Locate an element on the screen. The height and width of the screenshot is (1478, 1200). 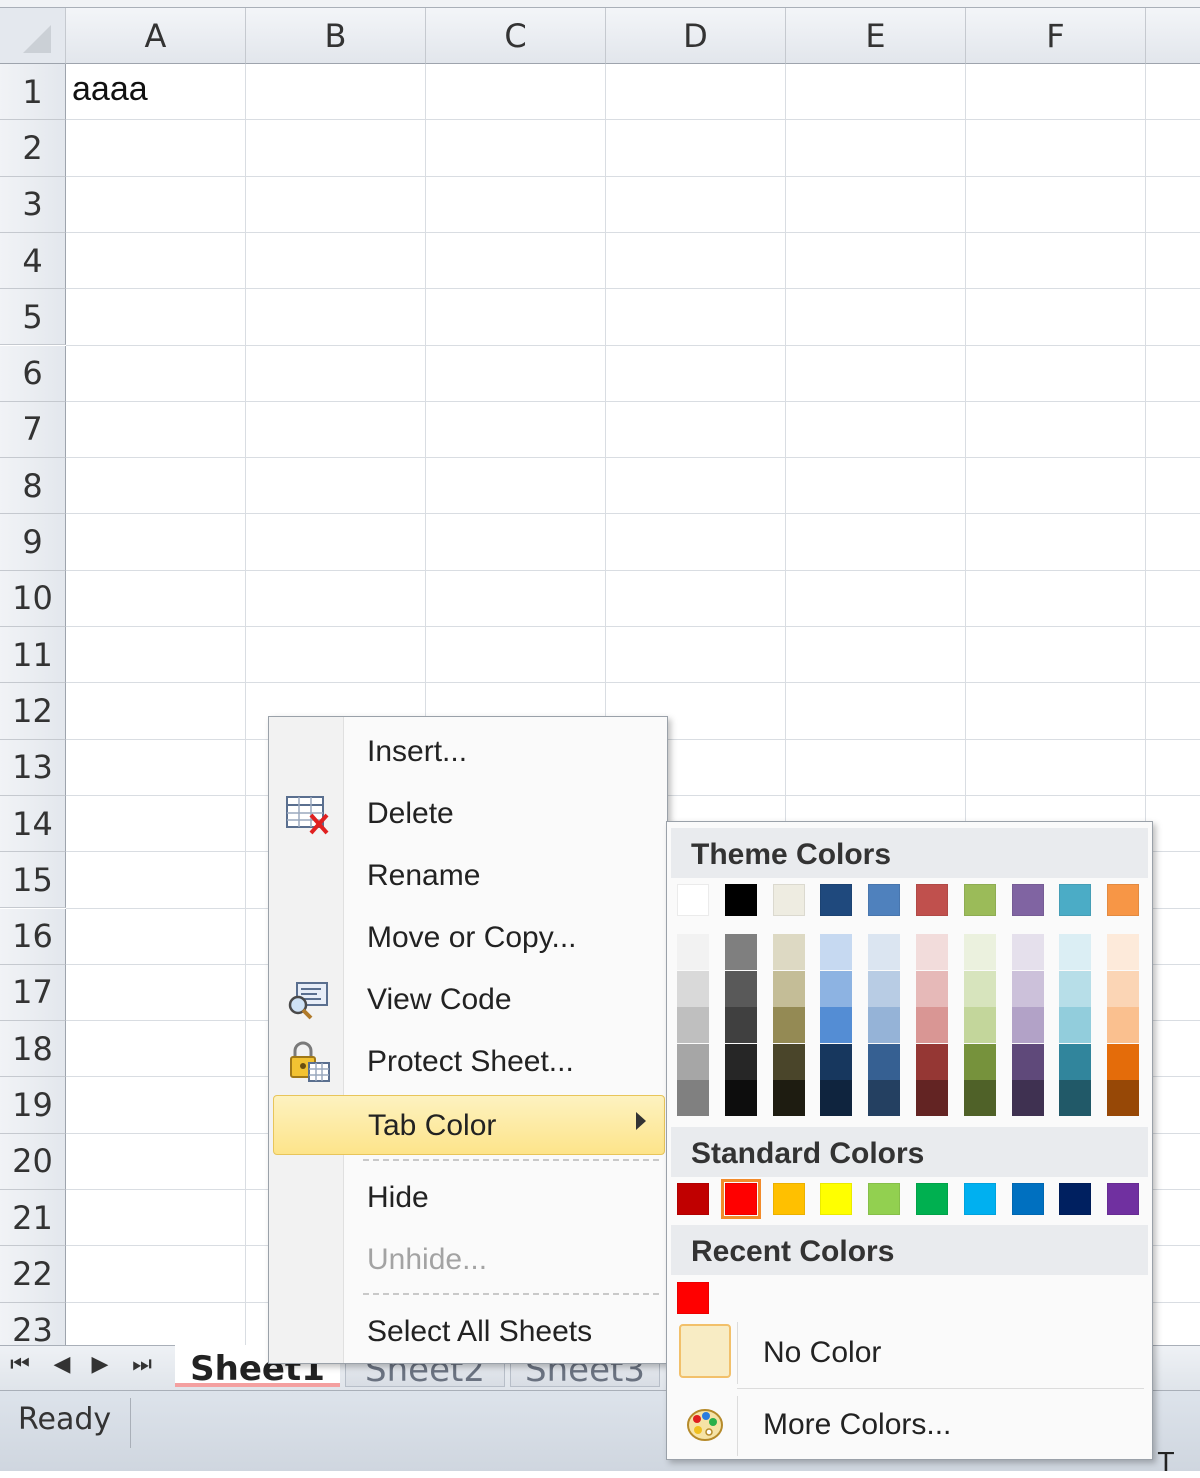
column-header-b: B is located at coordinates (336, 36).